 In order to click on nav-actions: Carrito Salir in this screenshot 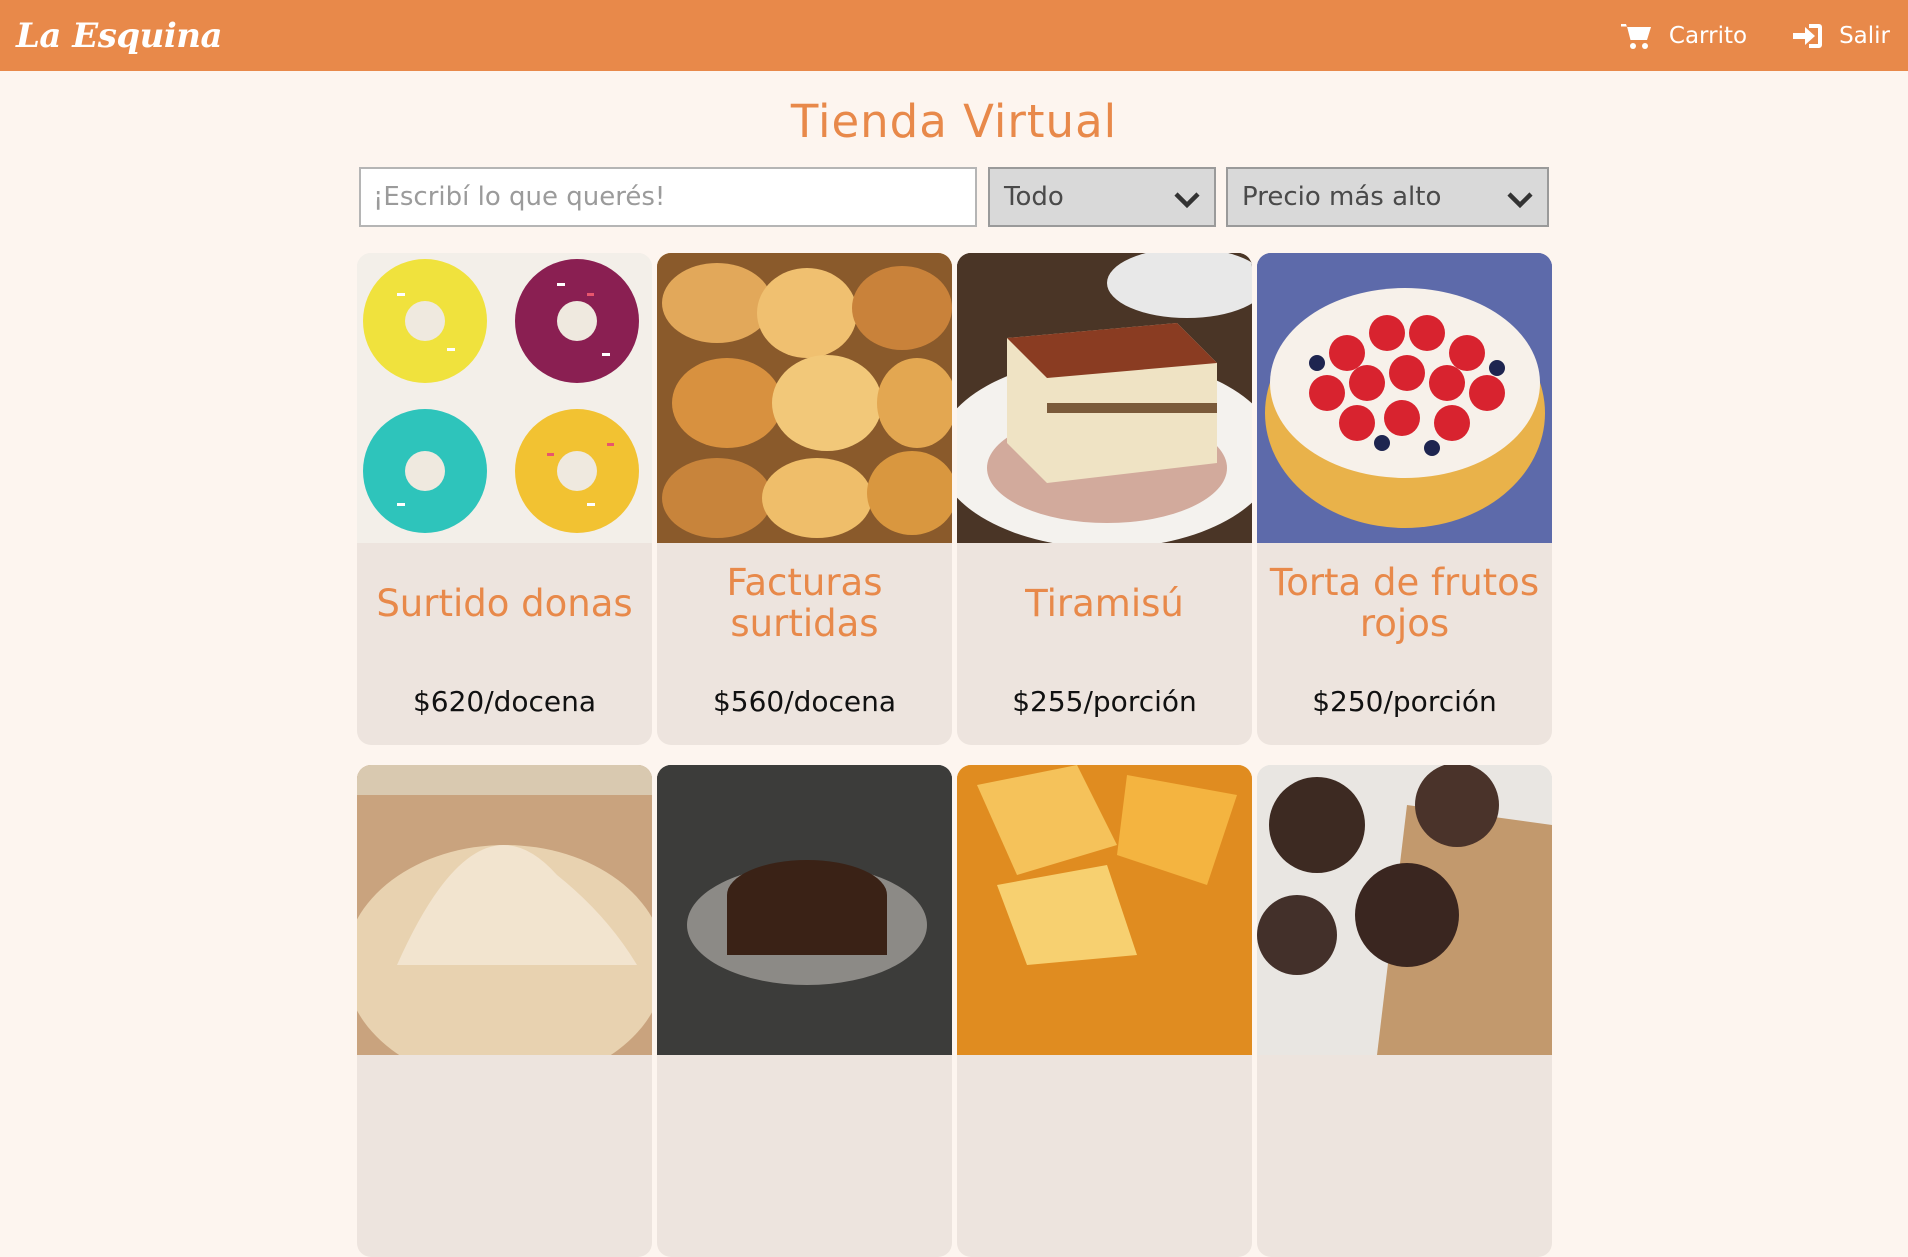, I will do `click(1755, 36)`.